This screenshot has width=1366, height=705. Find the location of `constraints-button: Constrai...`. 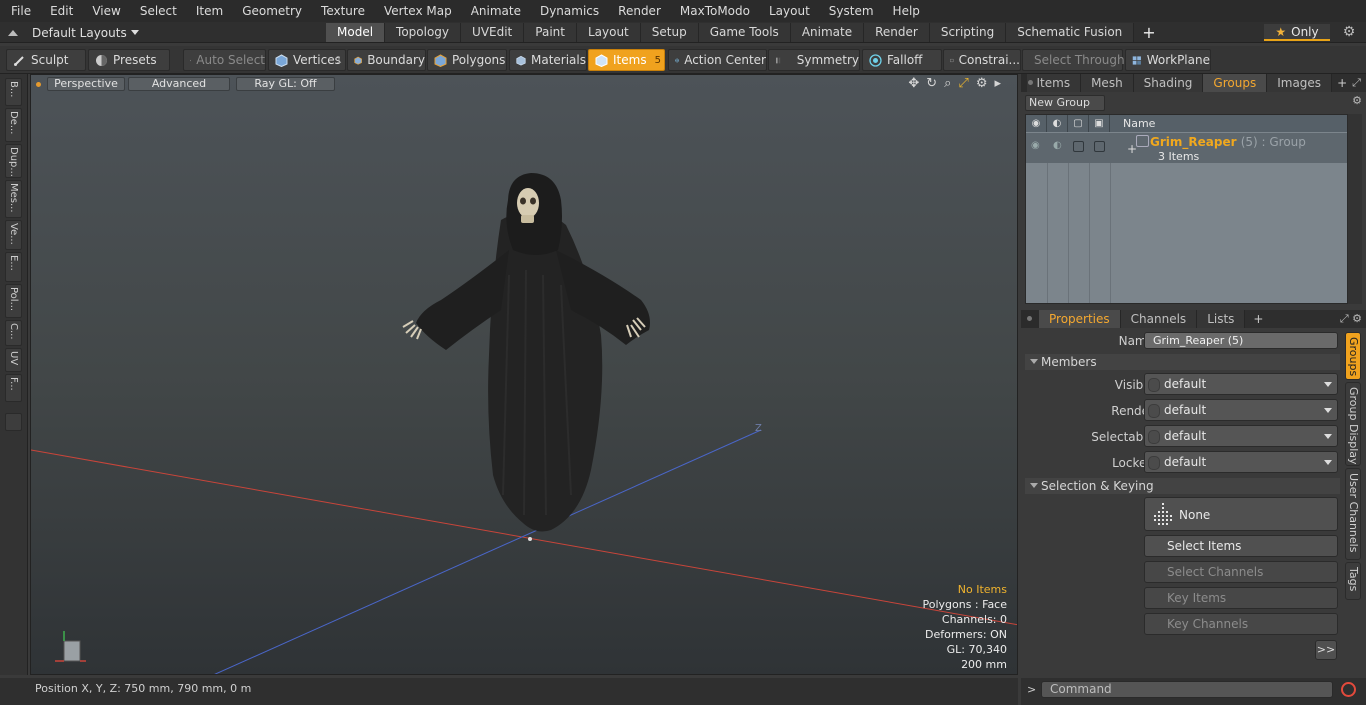

constraints-button: Constrai... is located at coordinates (982, 60).